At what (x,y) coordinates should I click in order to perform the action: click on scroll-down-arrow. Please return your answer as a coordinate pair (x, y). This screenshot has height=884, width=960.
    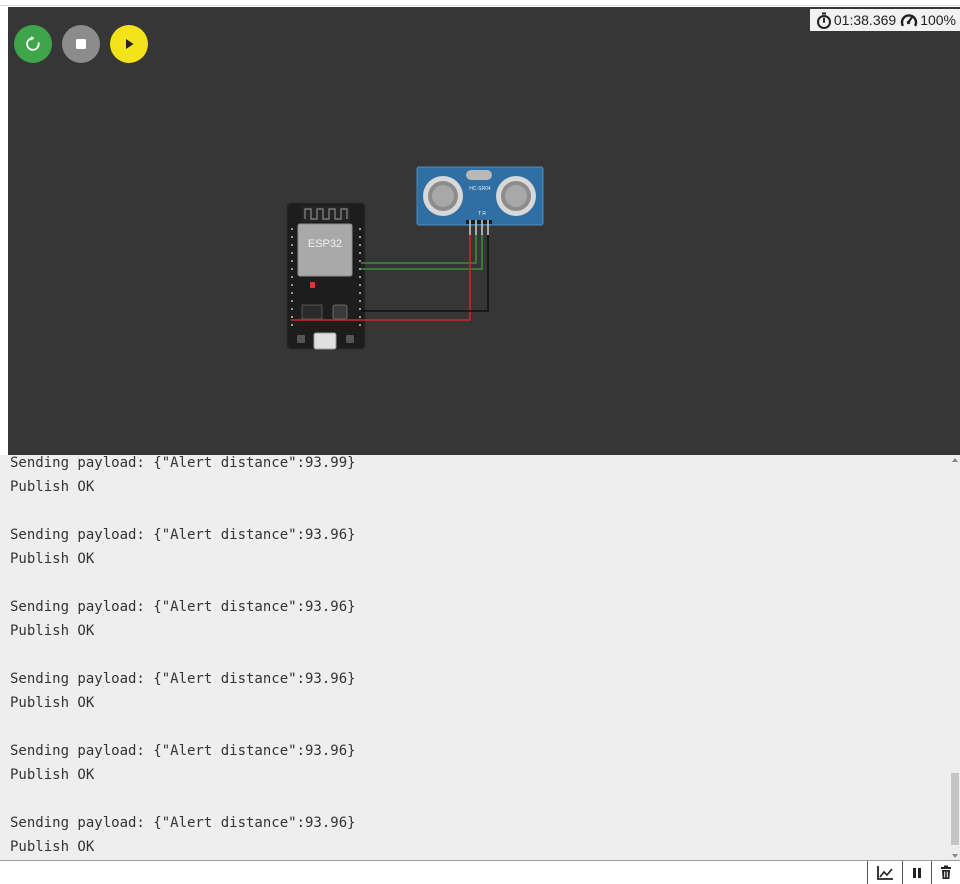
    Looking at the image, I should click on (955, 856).